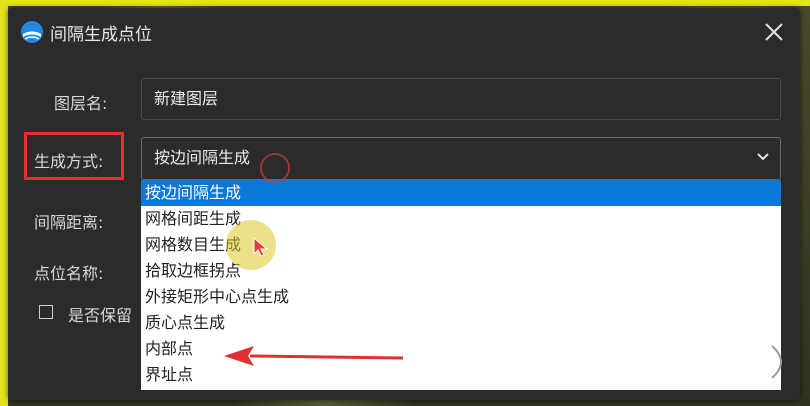 This screenshot has height=406, width=810. What do you see at coordinates (776, 362) in the screenshot?
I see `spinner-arc-icon` at bounding box center [776, 362].